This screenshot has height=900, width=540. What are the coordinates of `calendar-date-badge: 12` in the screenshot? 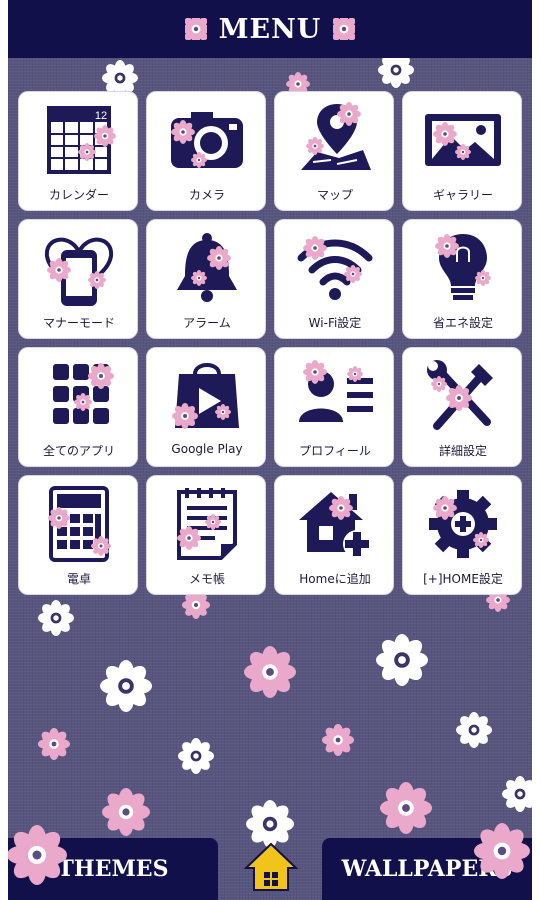 It's located at (101, 116).